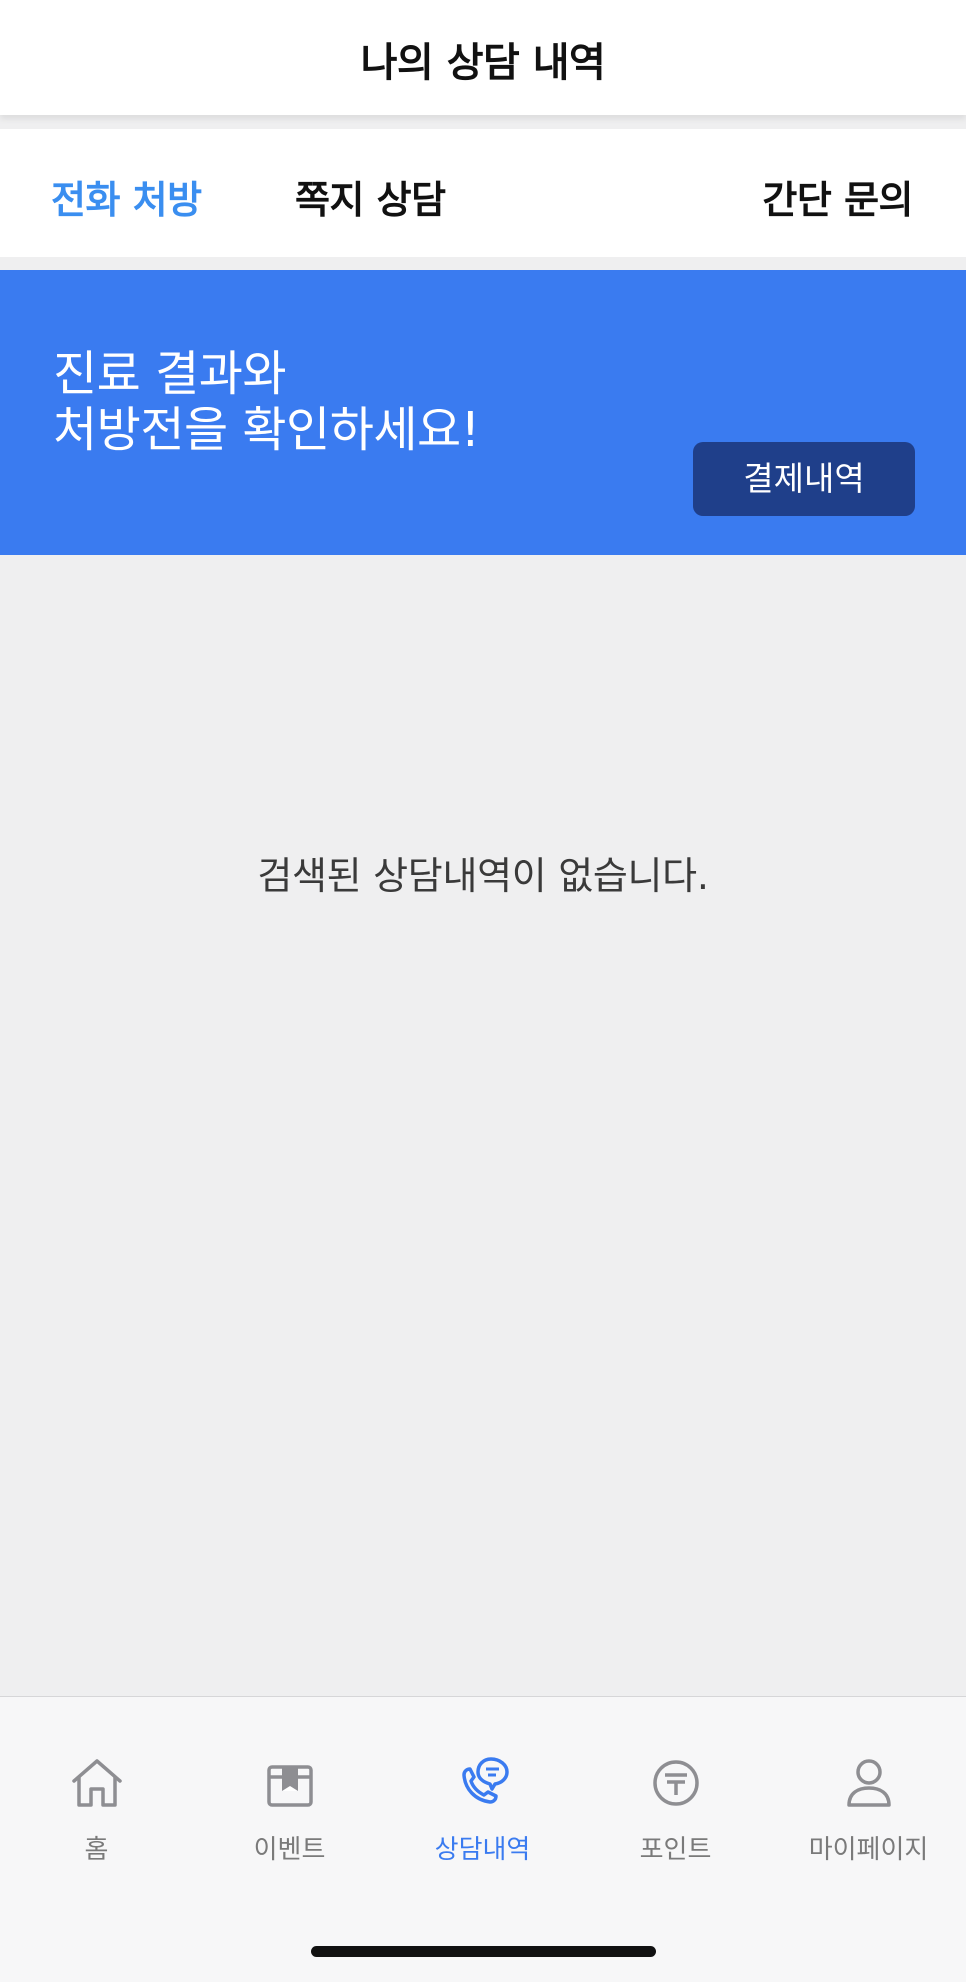 The width and height of the screenshot is (966, 1982). Describe the element at coordinates (482, 1810) in the screenshot. I see `nav-item-counsel-history: 상담내역` at that location.